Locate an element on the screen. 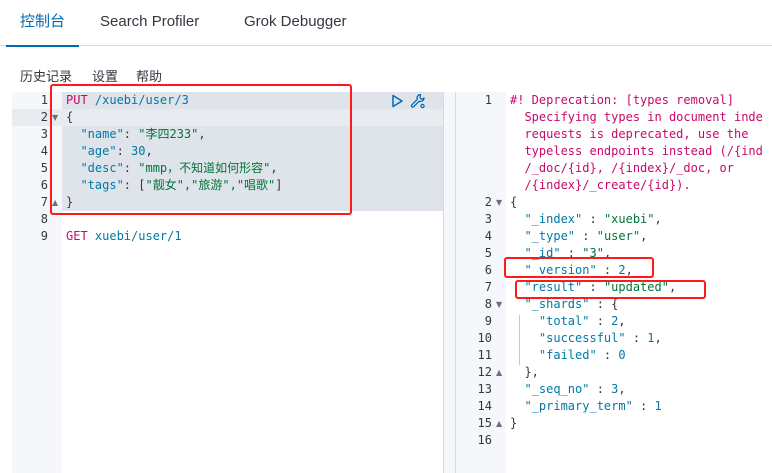 This screenshot has width=772, height=473. tab-console: 控制台 is located at coordinates (42, 23).